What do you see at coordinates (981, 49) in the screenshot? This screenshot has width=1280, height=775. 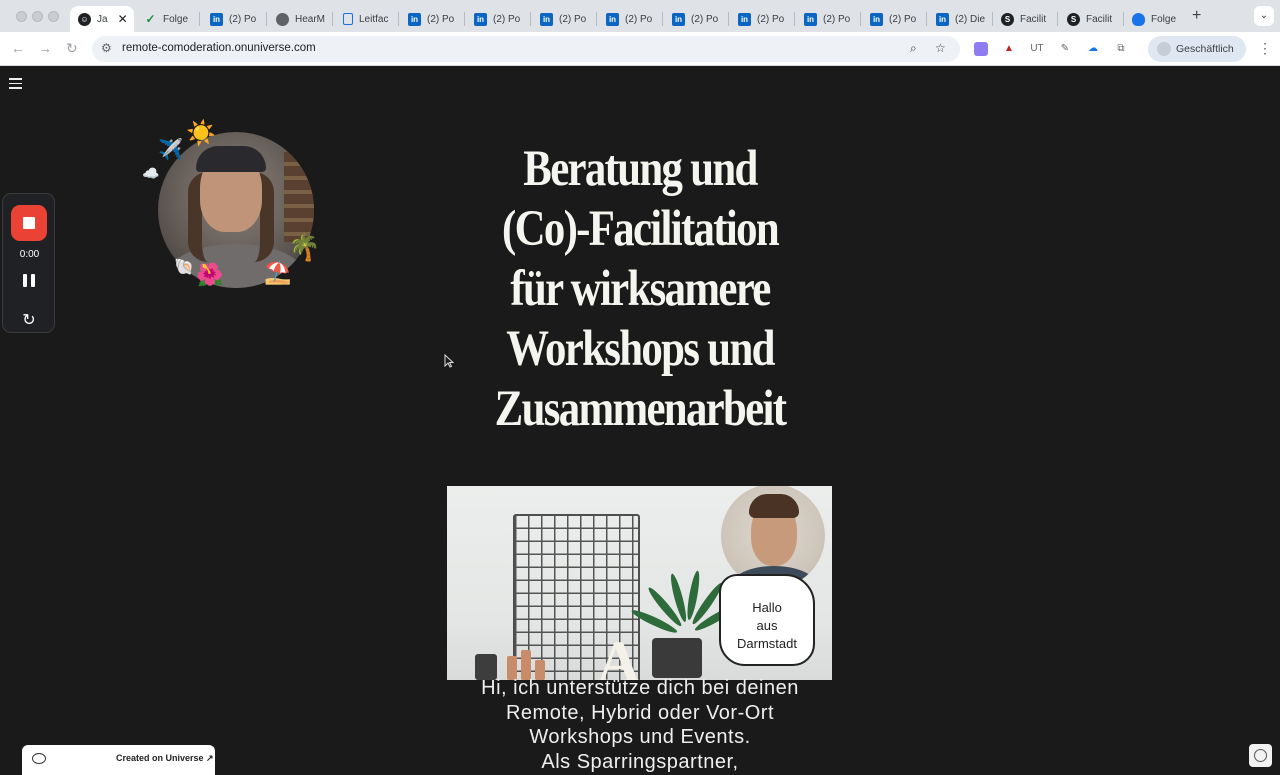 I see `extension-icon` at bounding box center [981, 49].